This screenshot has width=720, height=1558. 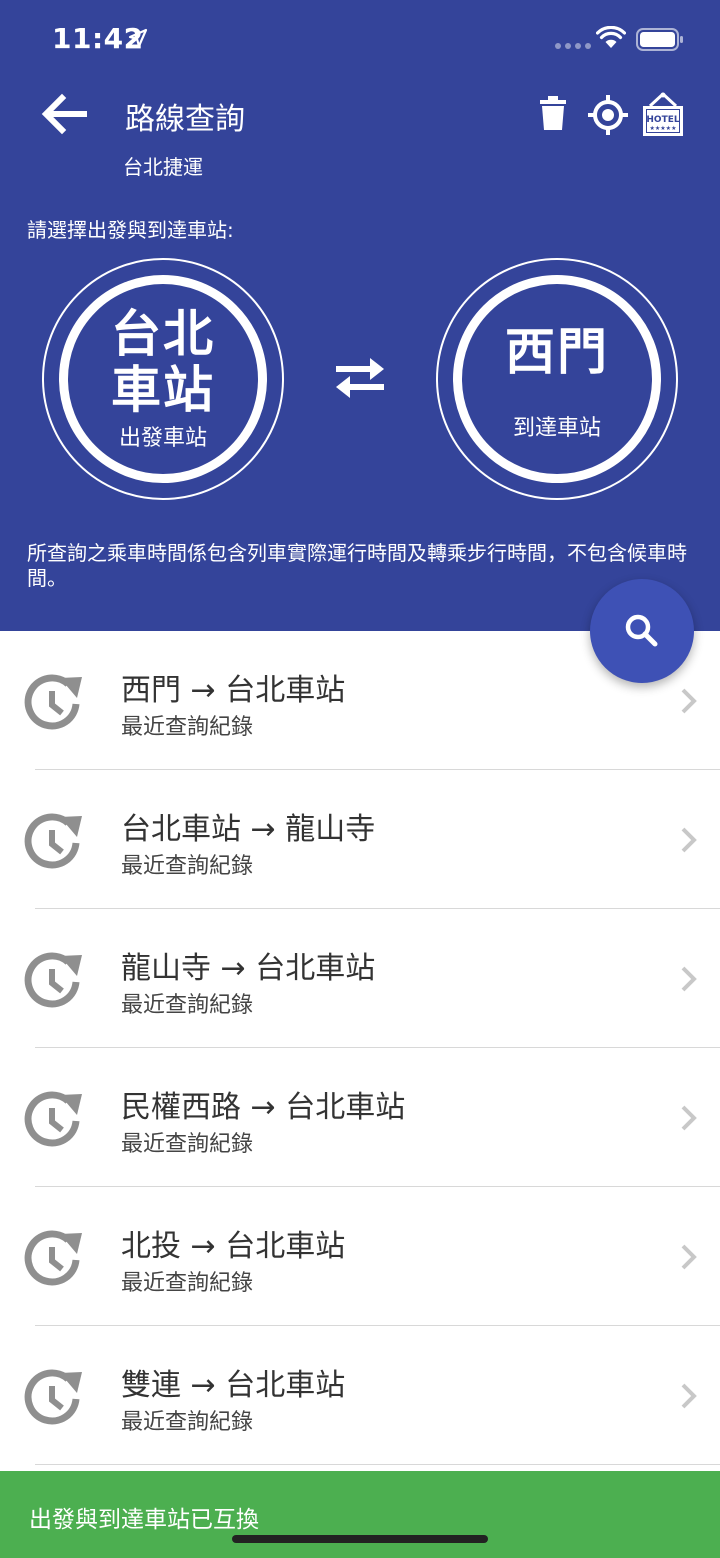 What do you see at coordinates (360, 378) in the screenshot?
I see `swap-arrows-icon` at bounding box center [360, 378].